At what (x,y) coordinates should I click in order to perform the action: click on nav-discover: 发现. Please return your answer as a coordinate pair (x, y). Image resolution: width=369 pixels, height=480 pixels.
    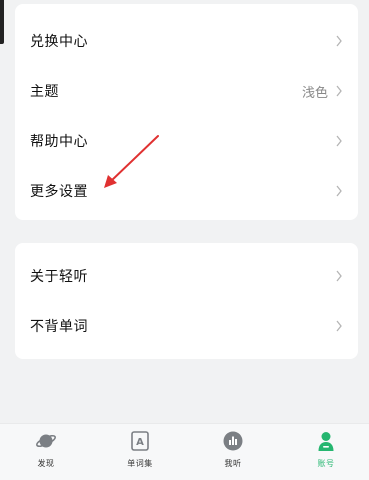
    Looking at the image, I should click on (46, 452).